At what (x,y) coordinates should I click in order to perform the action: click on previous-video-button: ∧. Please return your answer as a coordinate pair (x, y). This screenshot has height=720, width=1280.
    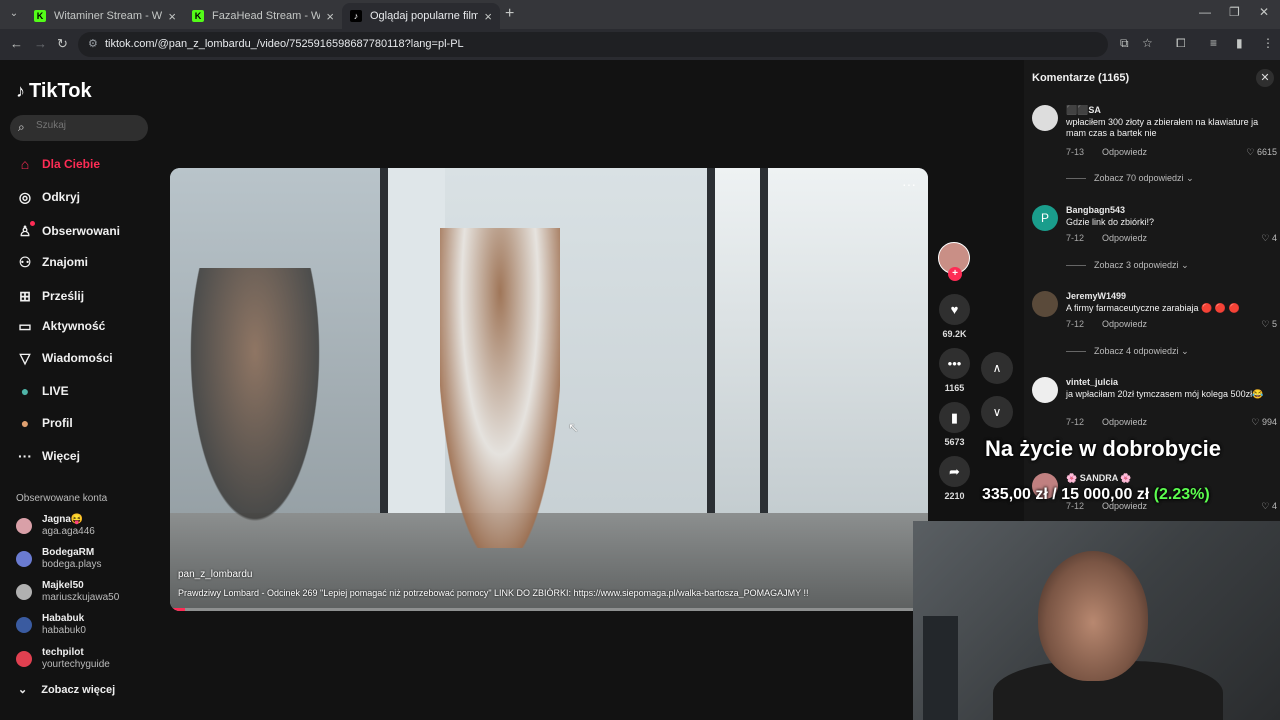
    Looking at the image, I should click on (997, 368).